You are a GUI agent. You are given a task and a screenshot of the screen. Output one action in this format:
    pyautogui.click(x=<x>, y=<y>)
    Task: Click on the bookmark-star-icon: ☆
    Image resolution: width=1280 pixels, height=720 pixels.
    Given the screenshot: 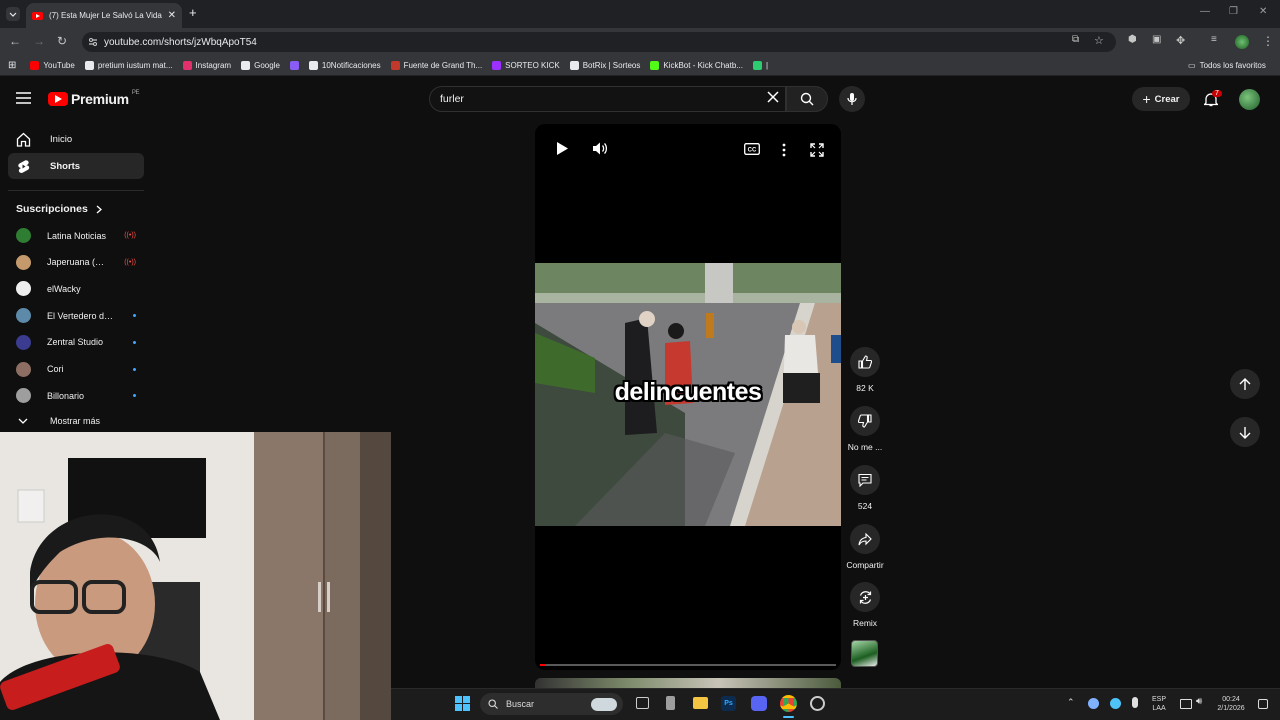 What is the action you would take?
    pyautogui.click(x=1099, y=40)
    